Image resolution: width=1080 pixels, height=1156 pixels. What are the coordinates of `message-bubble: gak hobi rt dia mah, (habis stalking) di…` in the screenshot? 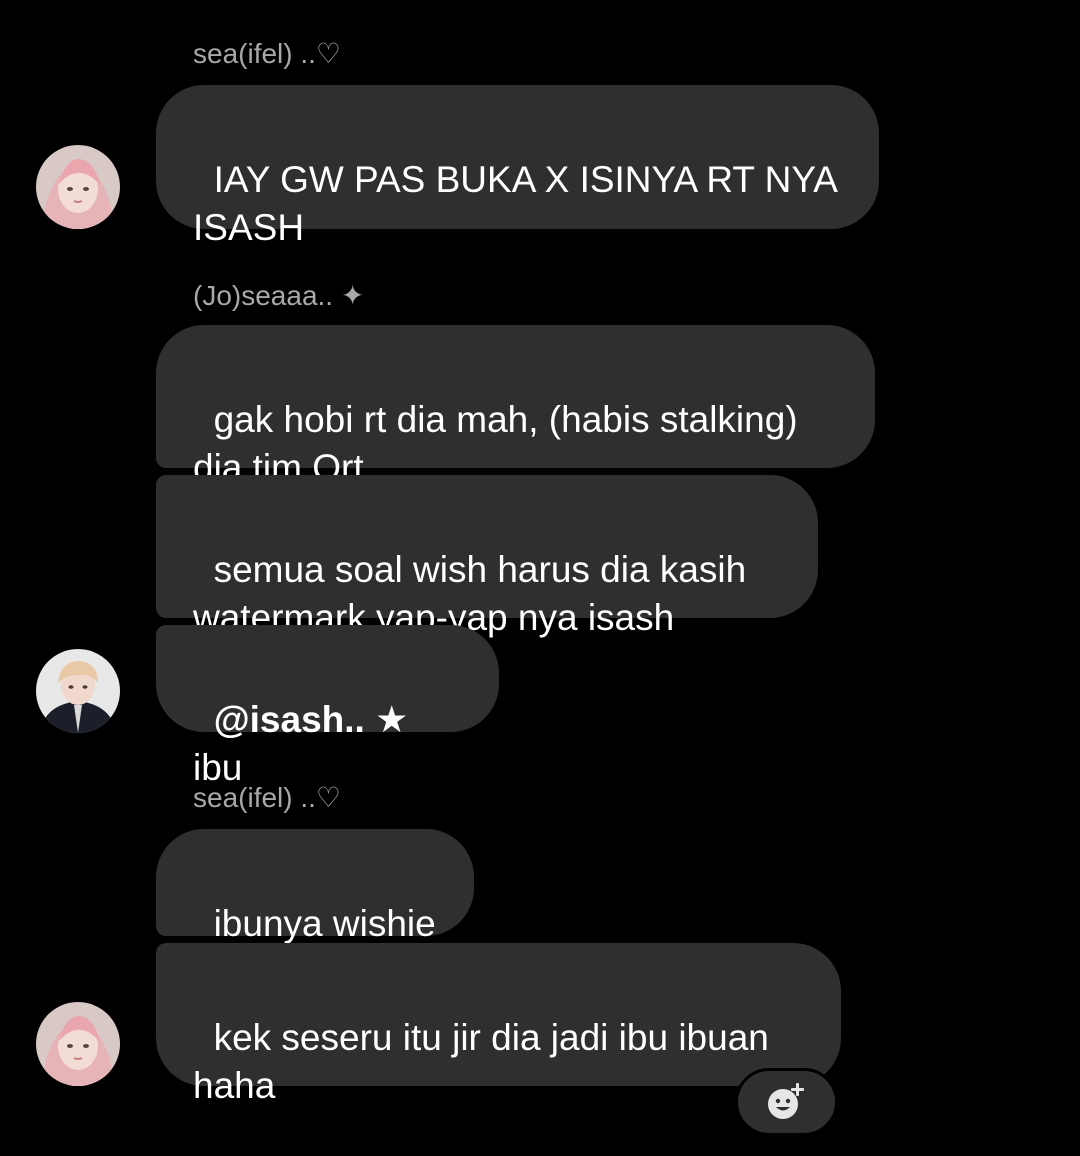 It's located at (515, 406).